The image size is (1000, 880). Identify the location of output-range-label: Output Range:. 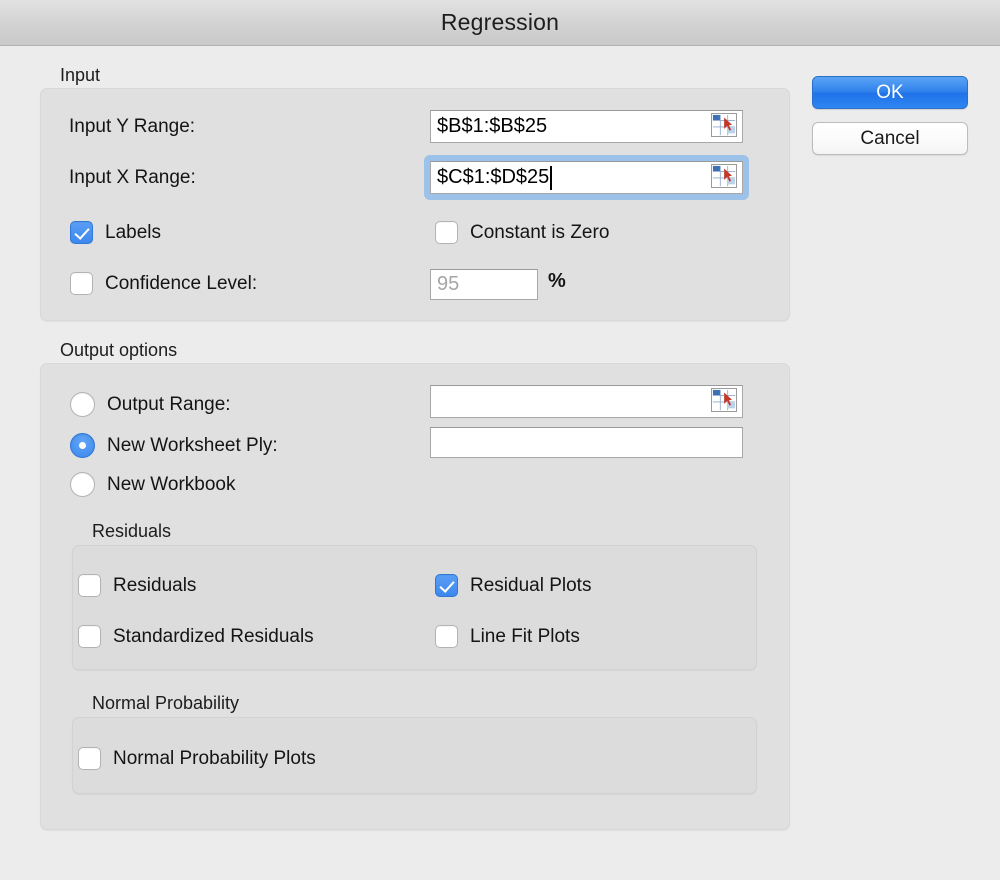
(169, 404).